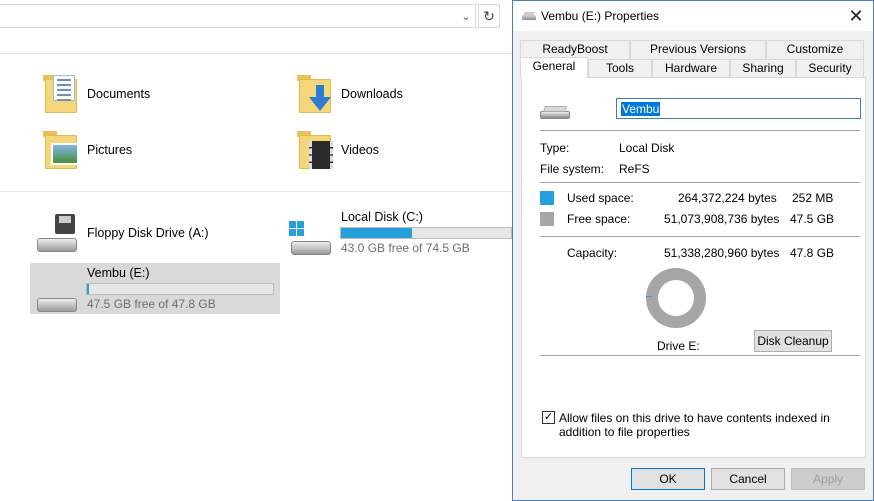 The height and width of the screenshot is (501, 874). Describe the element at coordinates (548, 417) in the screenshot. I see `index-checkbox: ✓` at that location.